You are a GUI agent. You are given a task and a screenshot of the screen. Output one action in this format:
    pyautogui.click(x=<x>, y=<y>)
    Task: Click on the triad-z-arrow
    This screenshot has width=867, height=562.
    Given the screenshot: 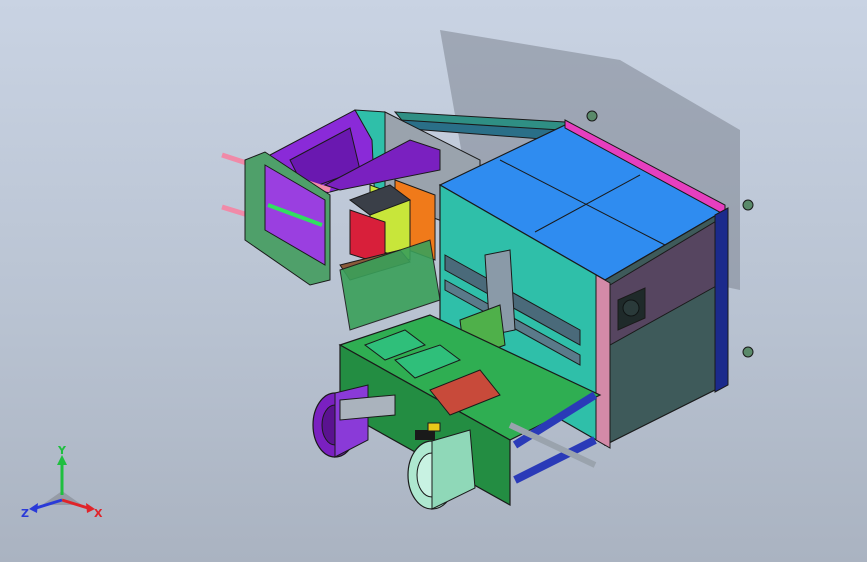 What is the action you would take?
    pyautogui.click(x=33, y=508)
    